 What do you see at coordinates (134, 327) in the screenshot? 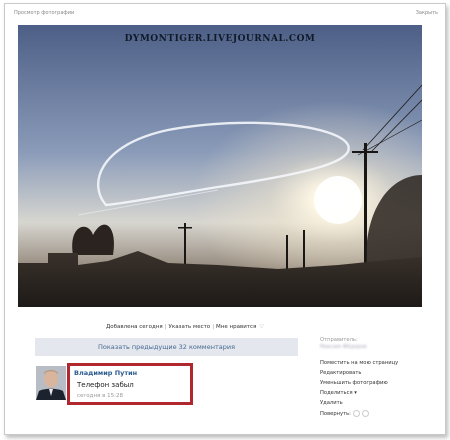
I see `added-date: Добавлена сегодня` at bounding box center [134, 327].